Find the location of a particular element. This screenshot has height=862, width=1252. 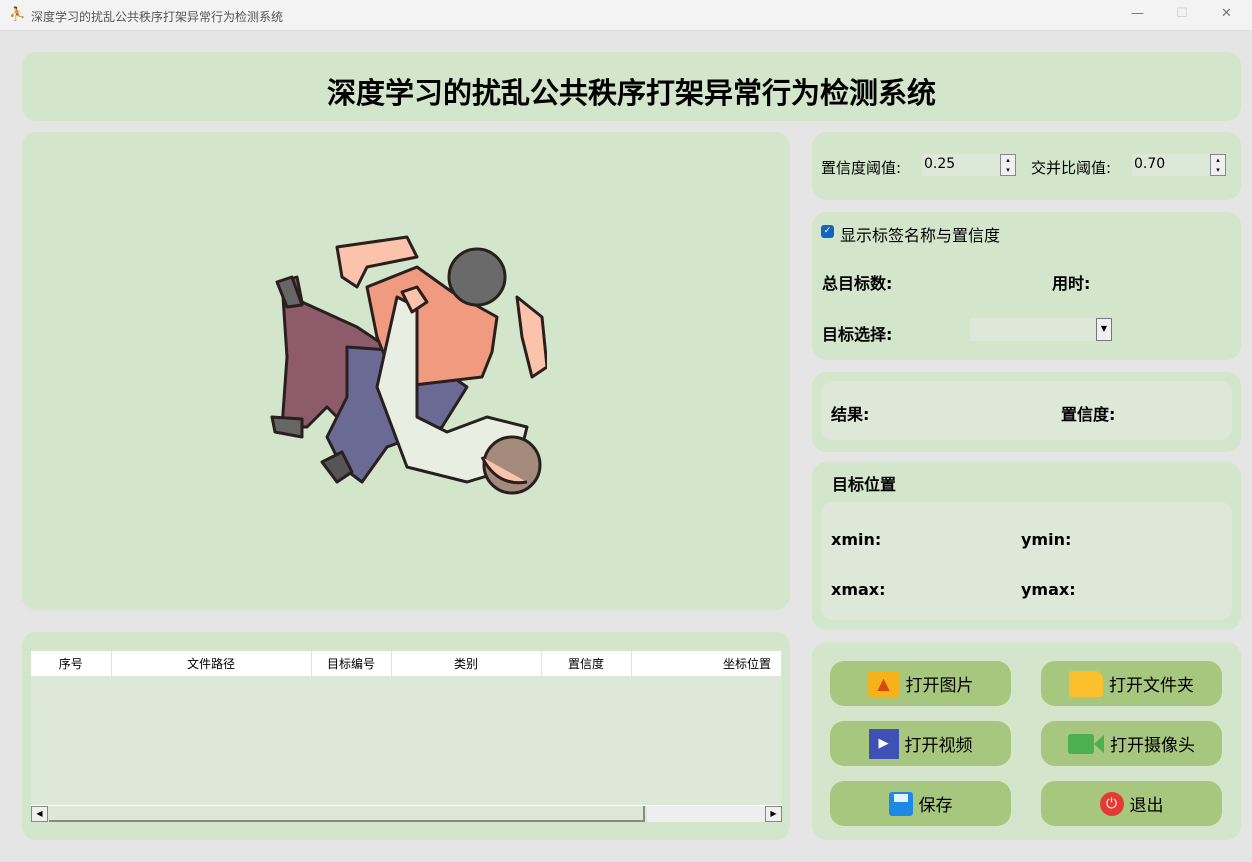

confidence-spin-buttons: ▴ ▾ is located at coordinates (1008, 165).